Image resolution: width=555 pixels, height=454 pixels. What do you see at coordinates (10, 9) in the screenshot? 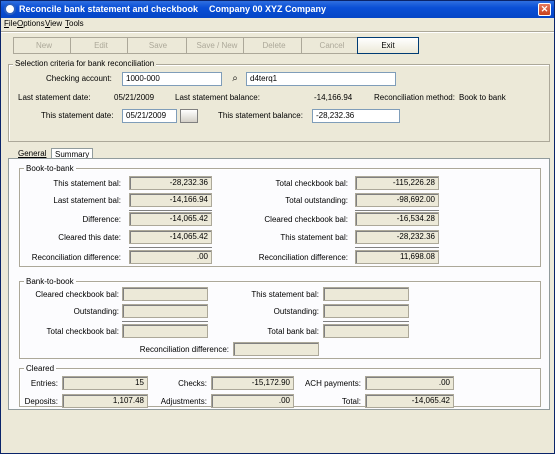
I see `app-icon` at bounding box center [10, 9].